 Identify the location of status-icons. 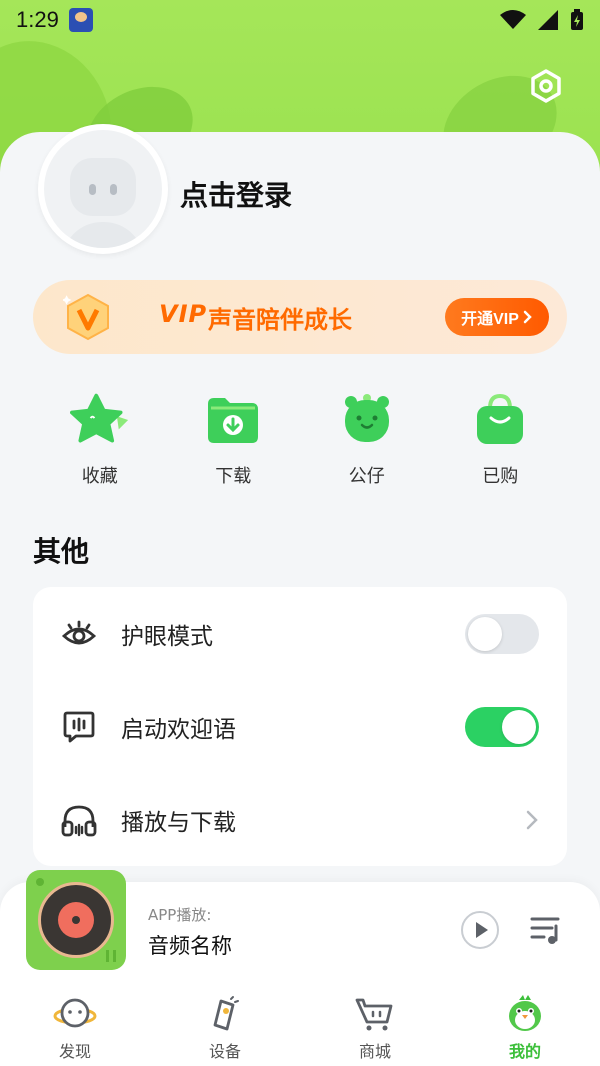
(542, 20).